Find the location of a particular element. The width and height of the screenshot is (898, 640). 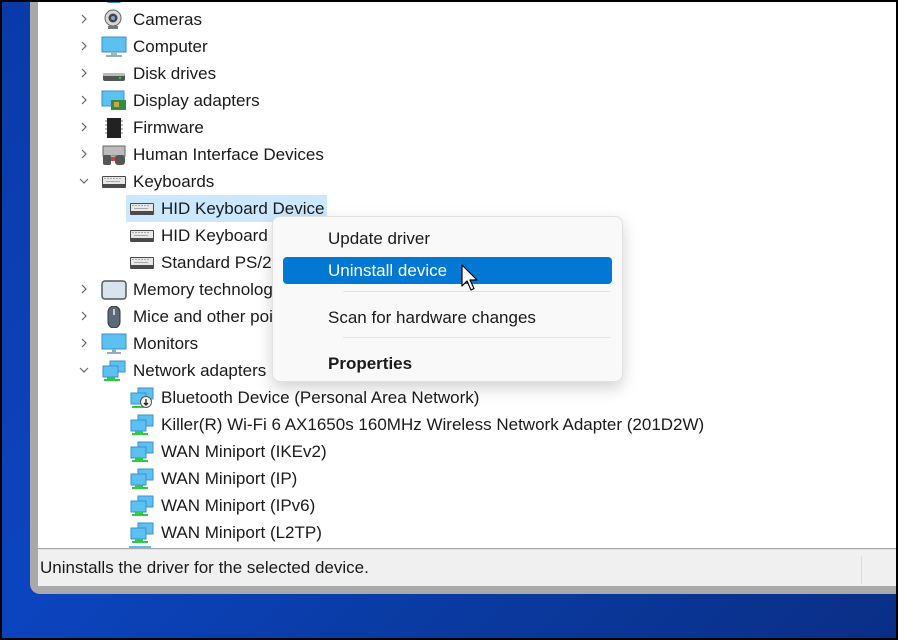

menu-item-label: Uninstall device is located at coordinates (388, 270).